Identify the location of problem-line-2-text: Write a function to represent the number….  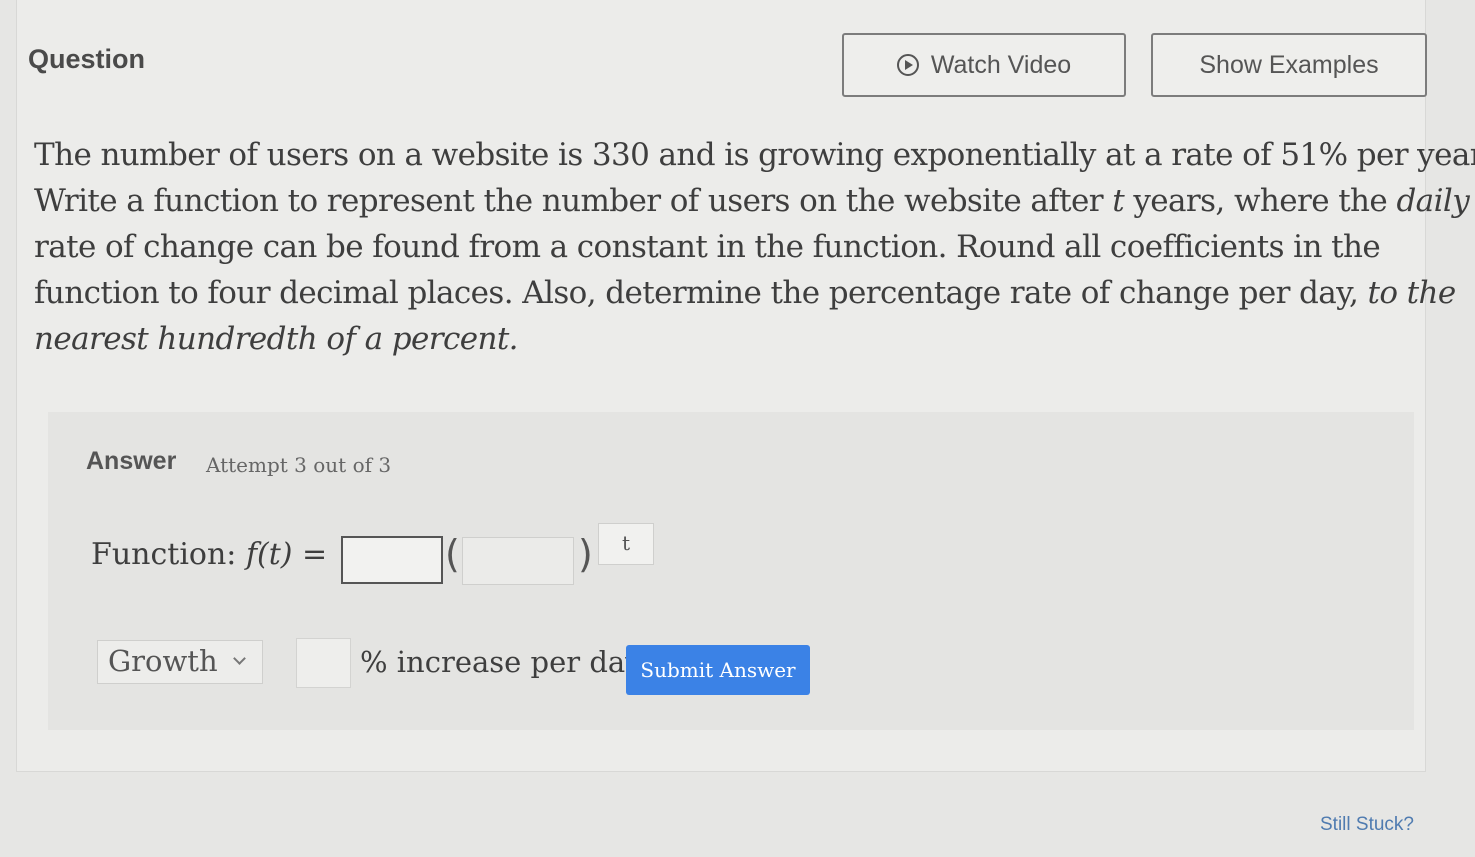
(573, 201).